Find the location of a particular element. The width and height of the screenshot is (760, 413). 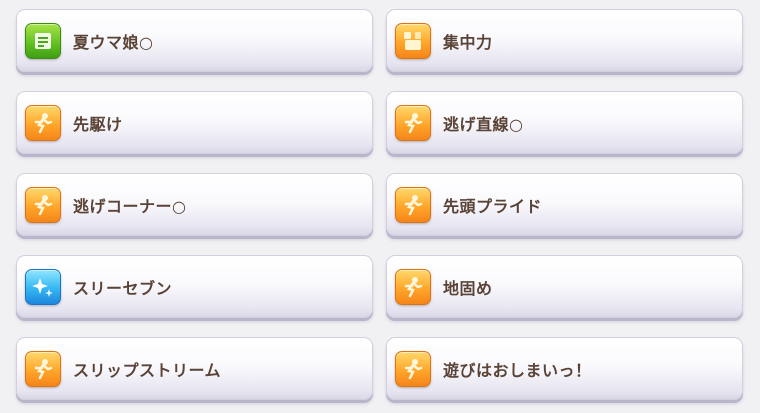

skill-label: 地固め is located at coordinates (468, 288).